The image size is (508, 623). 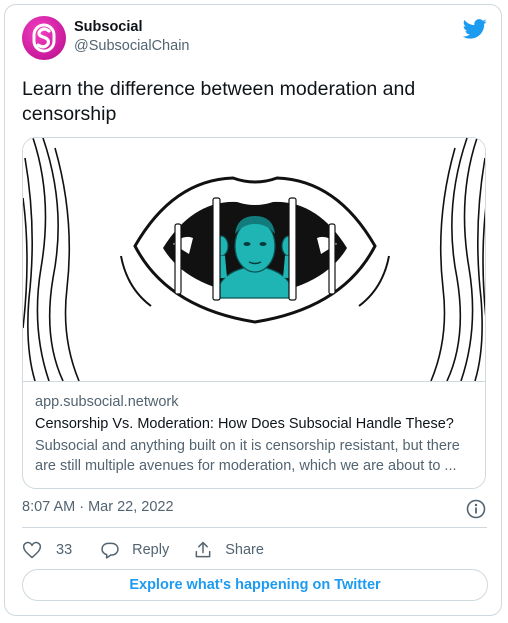 What do you see at coordinates (98, 507) in the screenshot?
I see `tweet-timestamp: 8:07 AM · Mar 22, 2022` at bounding box center [98, 507].